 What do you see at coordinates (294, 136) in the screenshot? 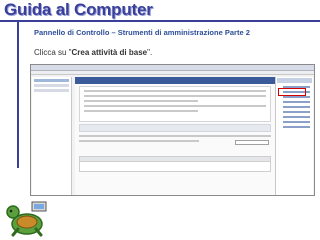
I see `actions-pane` at bounding box center [294, 136].